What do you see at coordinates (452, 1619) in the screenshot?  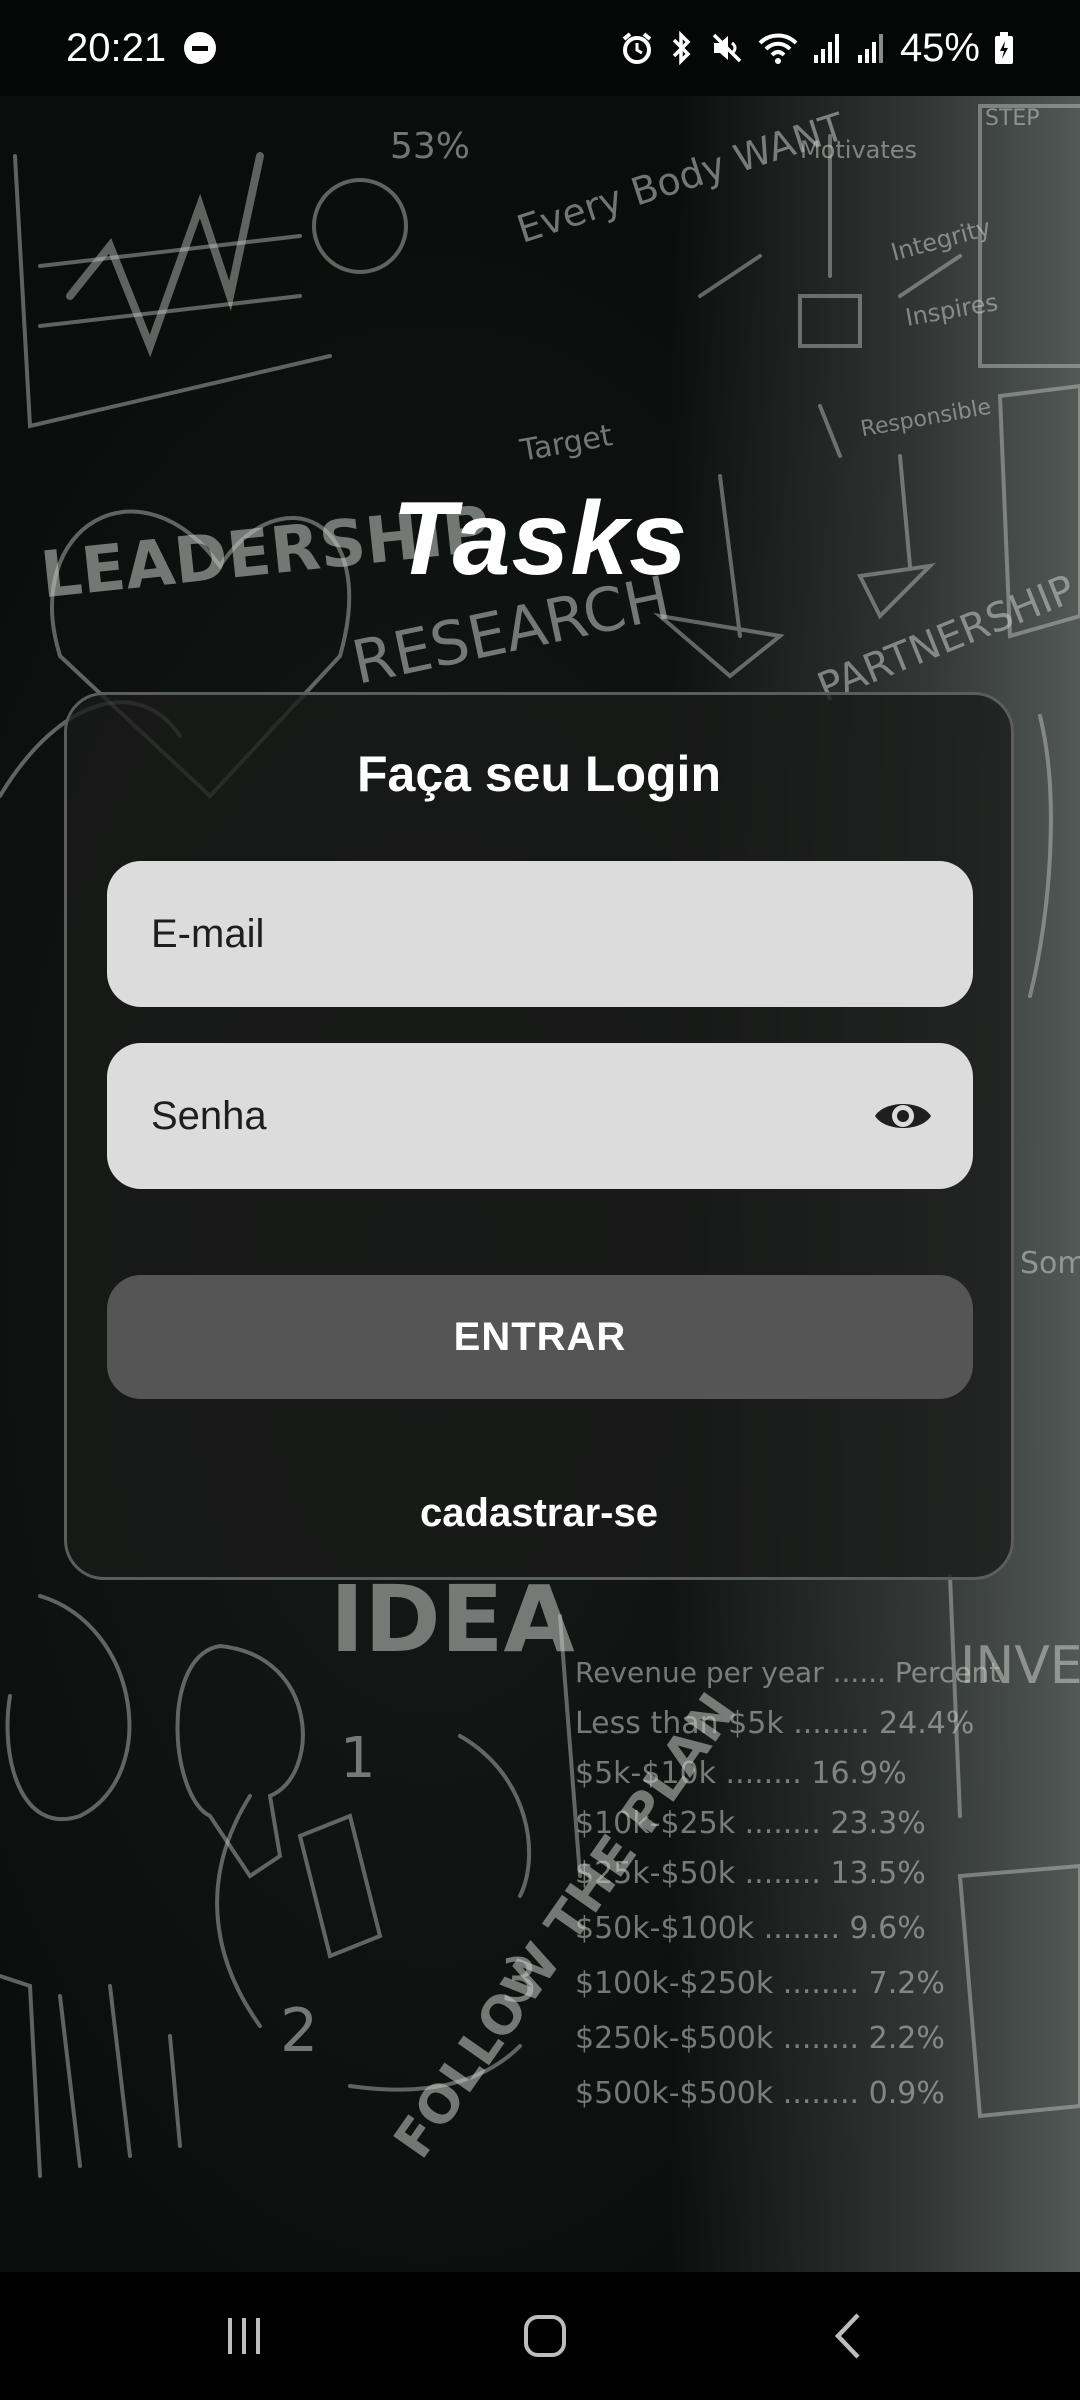 I see `doodle-idea: IDEA` at bounding box center [452, 1619].